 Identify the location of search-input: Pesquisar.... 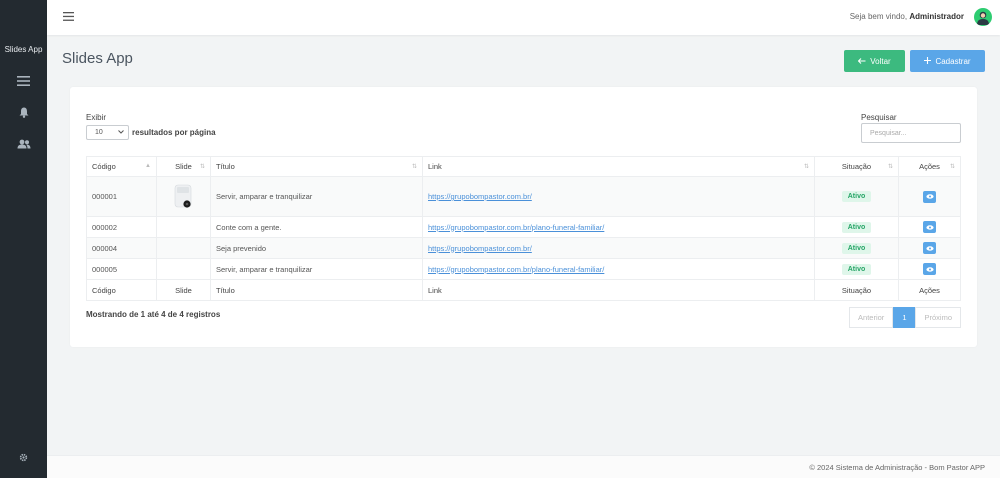
(911, 133).